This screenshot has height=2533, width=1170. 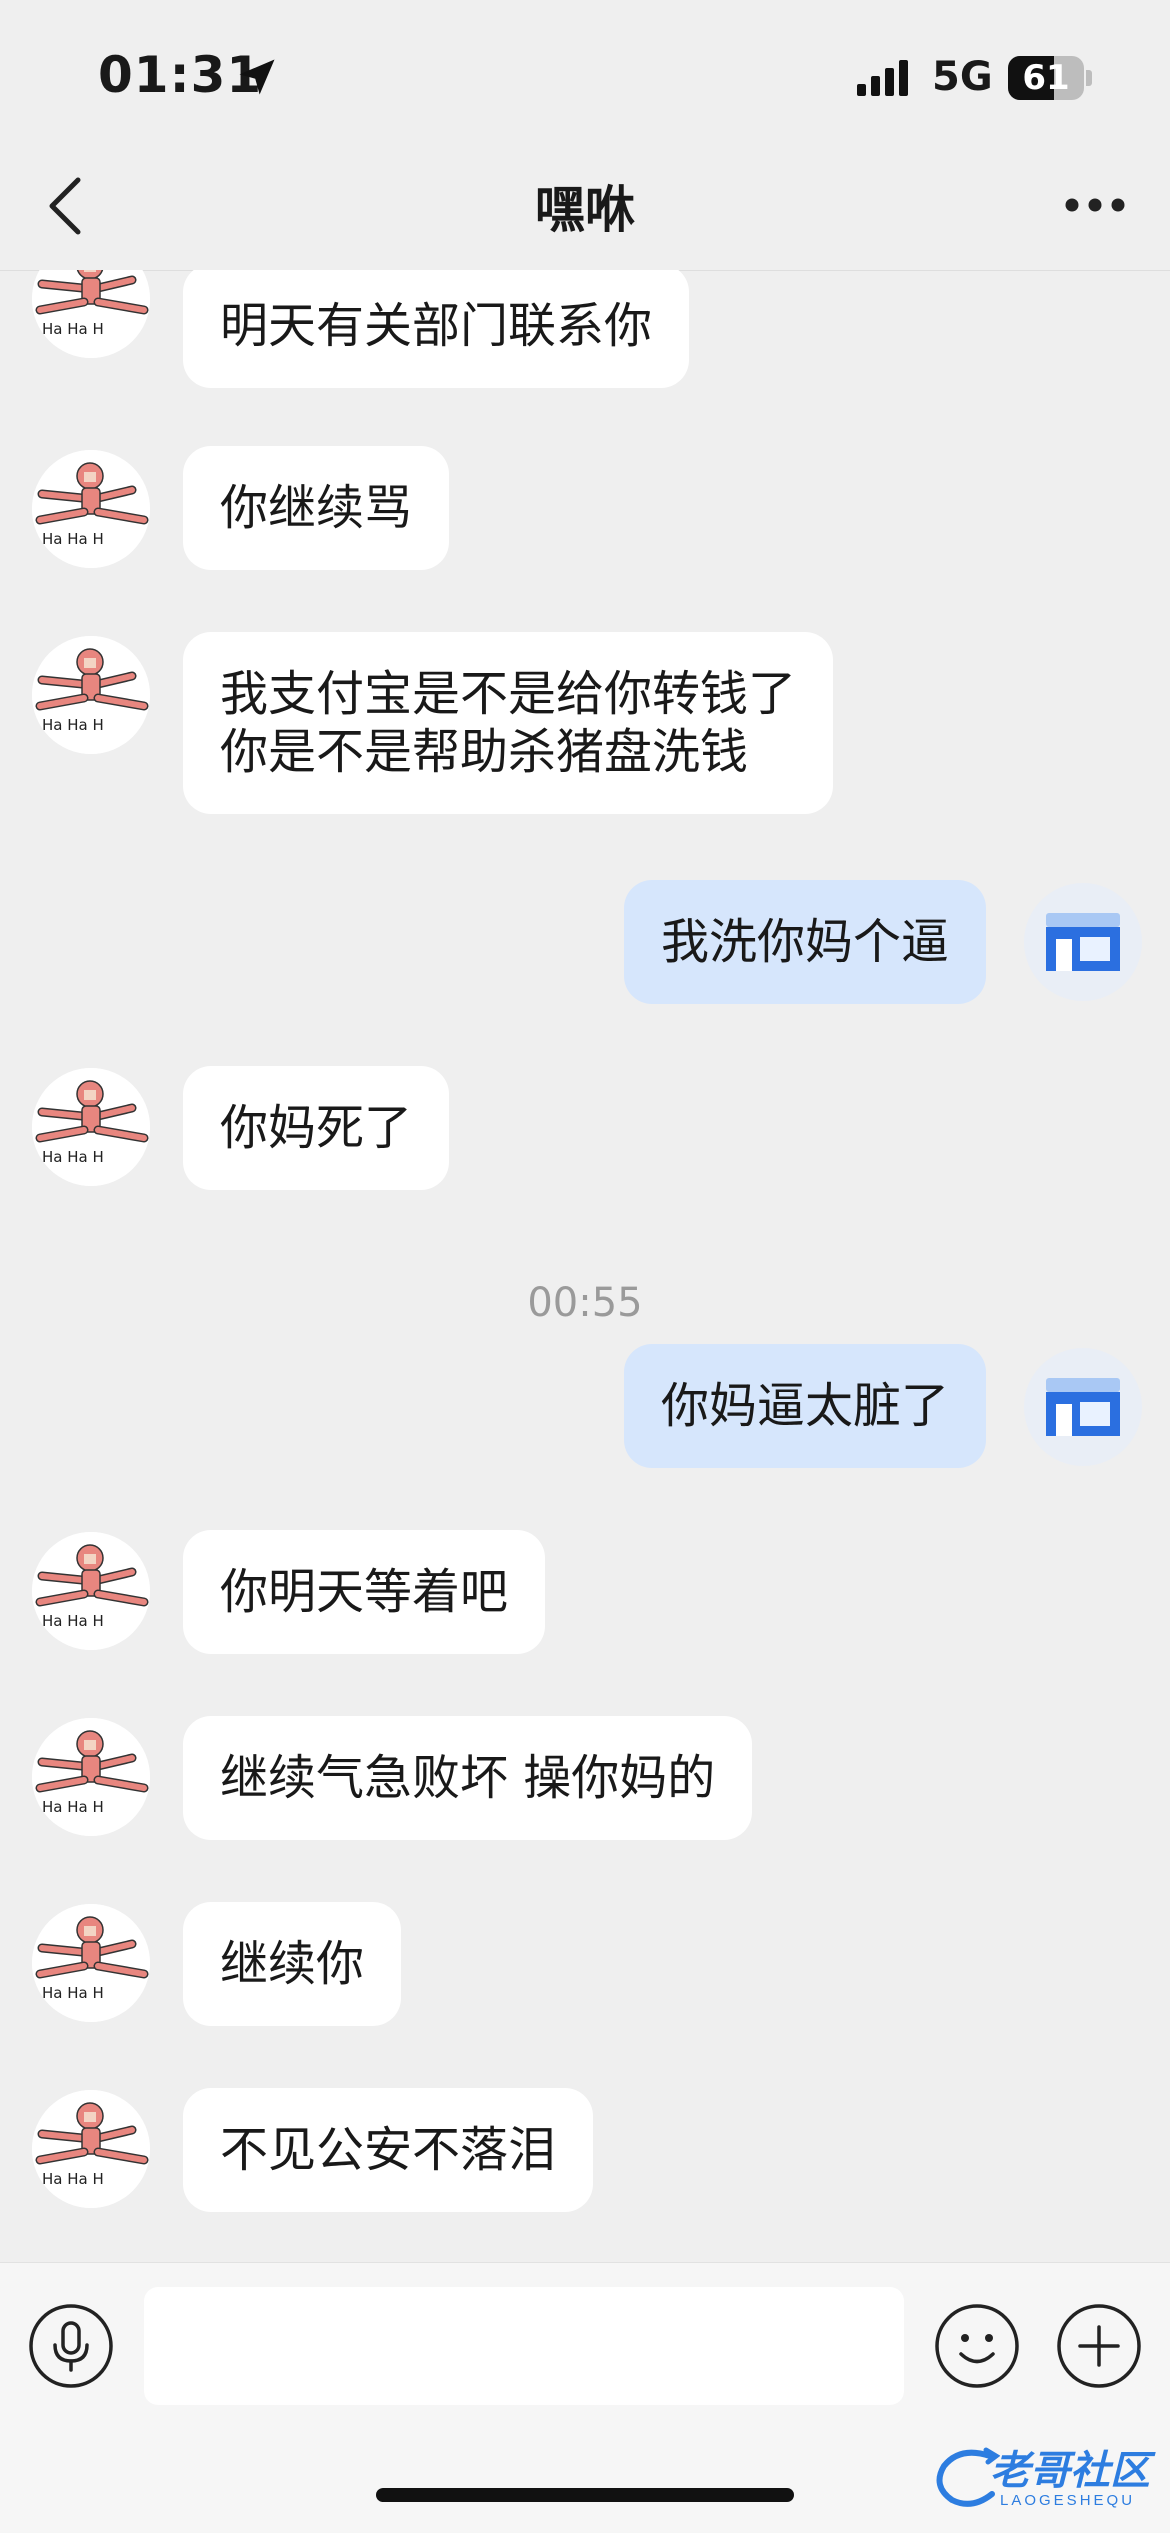 What do you see at coordinates (316, 508) in the screenshot?
I see `message-bubble-incoming: 你继续骂` at bounding box center [316, 508].